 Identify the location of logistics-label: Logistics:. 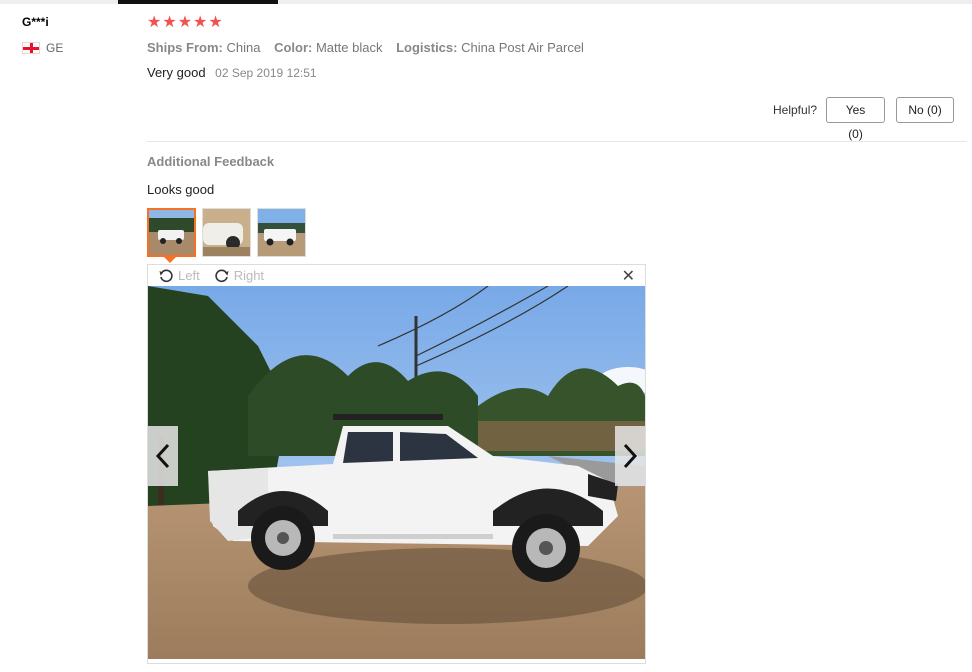
(427, 47).